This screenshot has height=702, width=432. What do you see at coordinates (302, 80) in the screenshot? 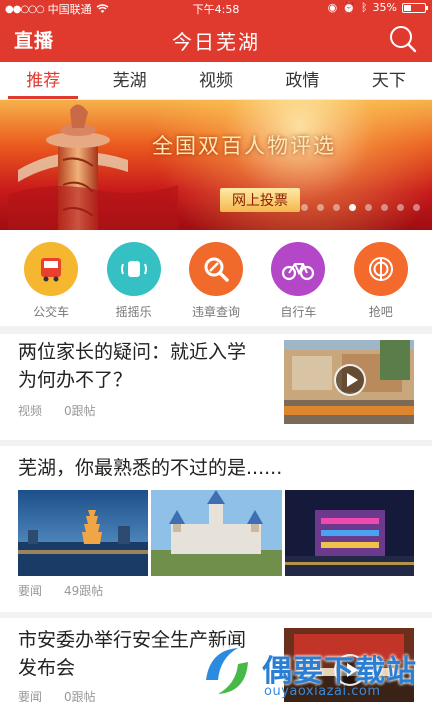
I see `tab-politics: 政情` at bounding box center [302, 80].